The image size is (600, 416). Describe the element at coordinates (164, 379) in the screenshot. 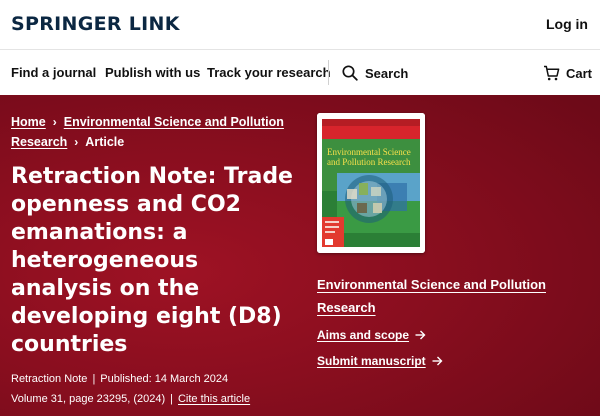

I see `publish-date: Published: 14 March 2024` at that location.